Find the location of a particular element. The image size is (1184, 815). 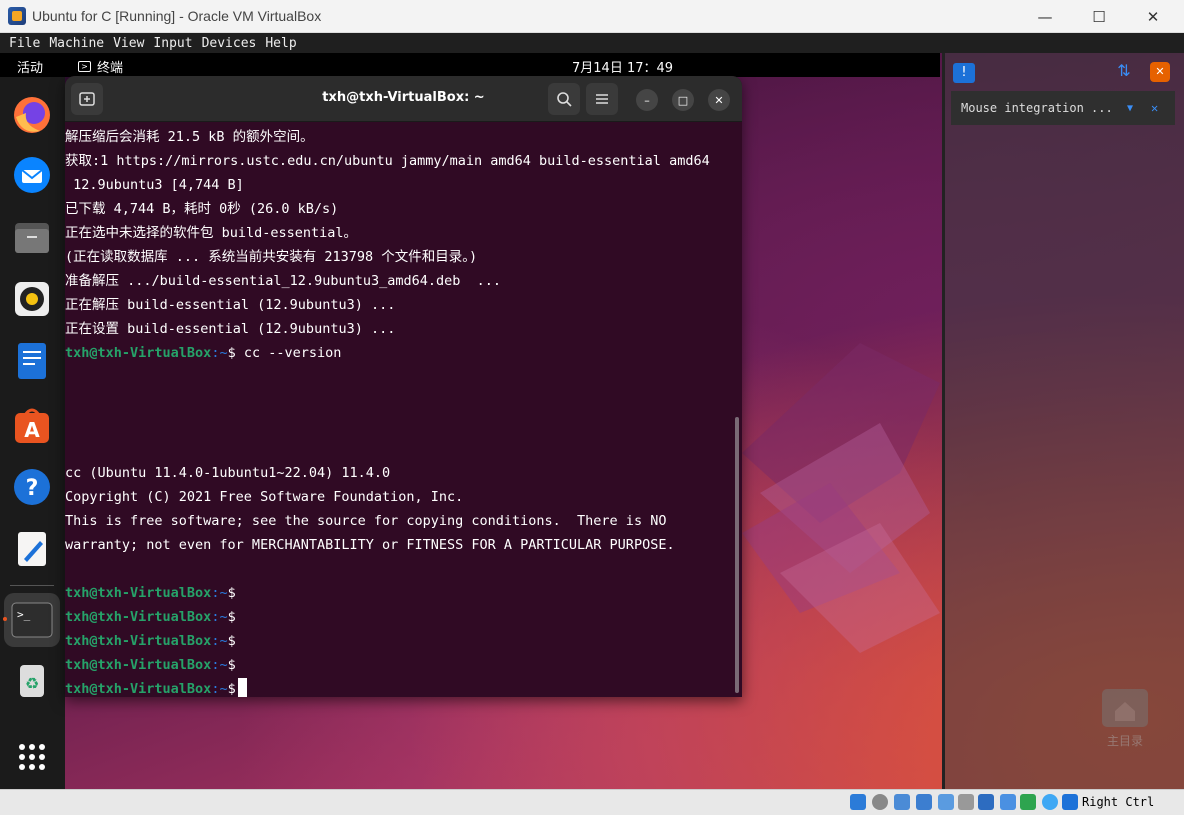

search-button is located at coordinates (564, 99).